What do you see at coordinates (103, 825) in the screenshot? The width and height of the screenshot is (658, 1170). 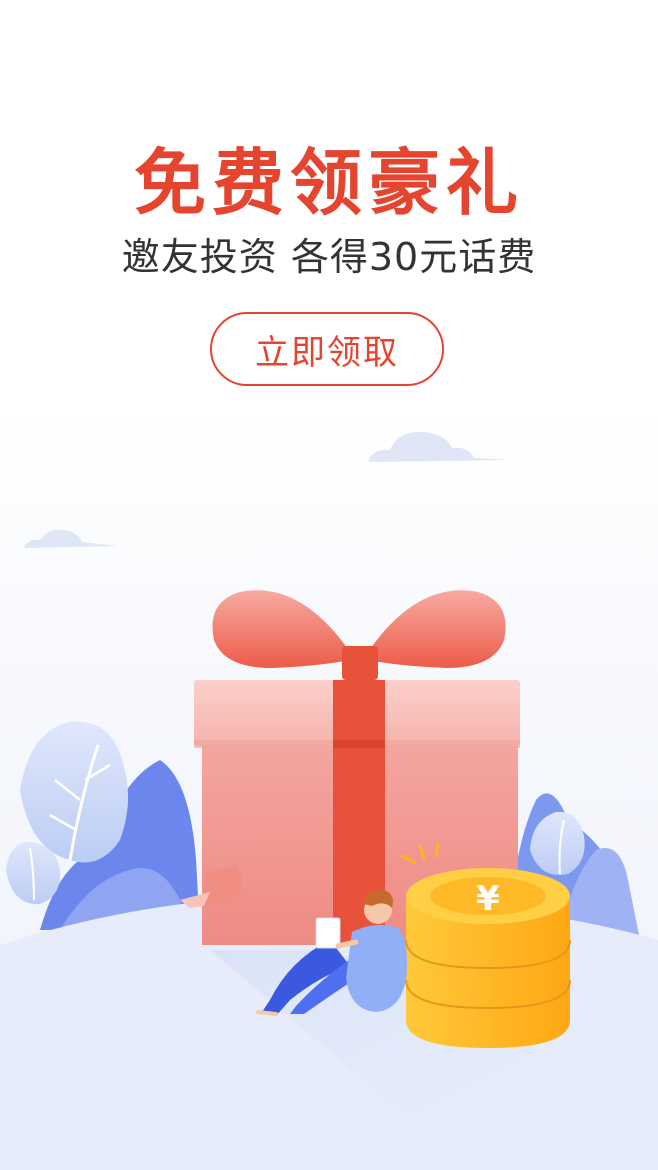 I see `plant-left` at bounding box center [103, 825].